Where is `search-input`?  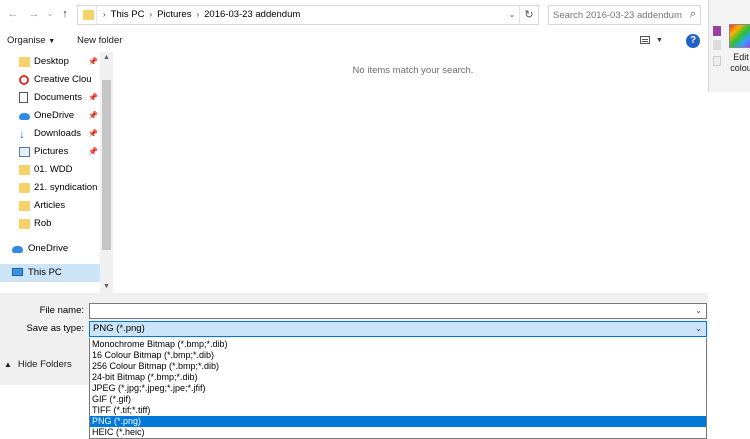
search-input is located at coordinates (618, 15).